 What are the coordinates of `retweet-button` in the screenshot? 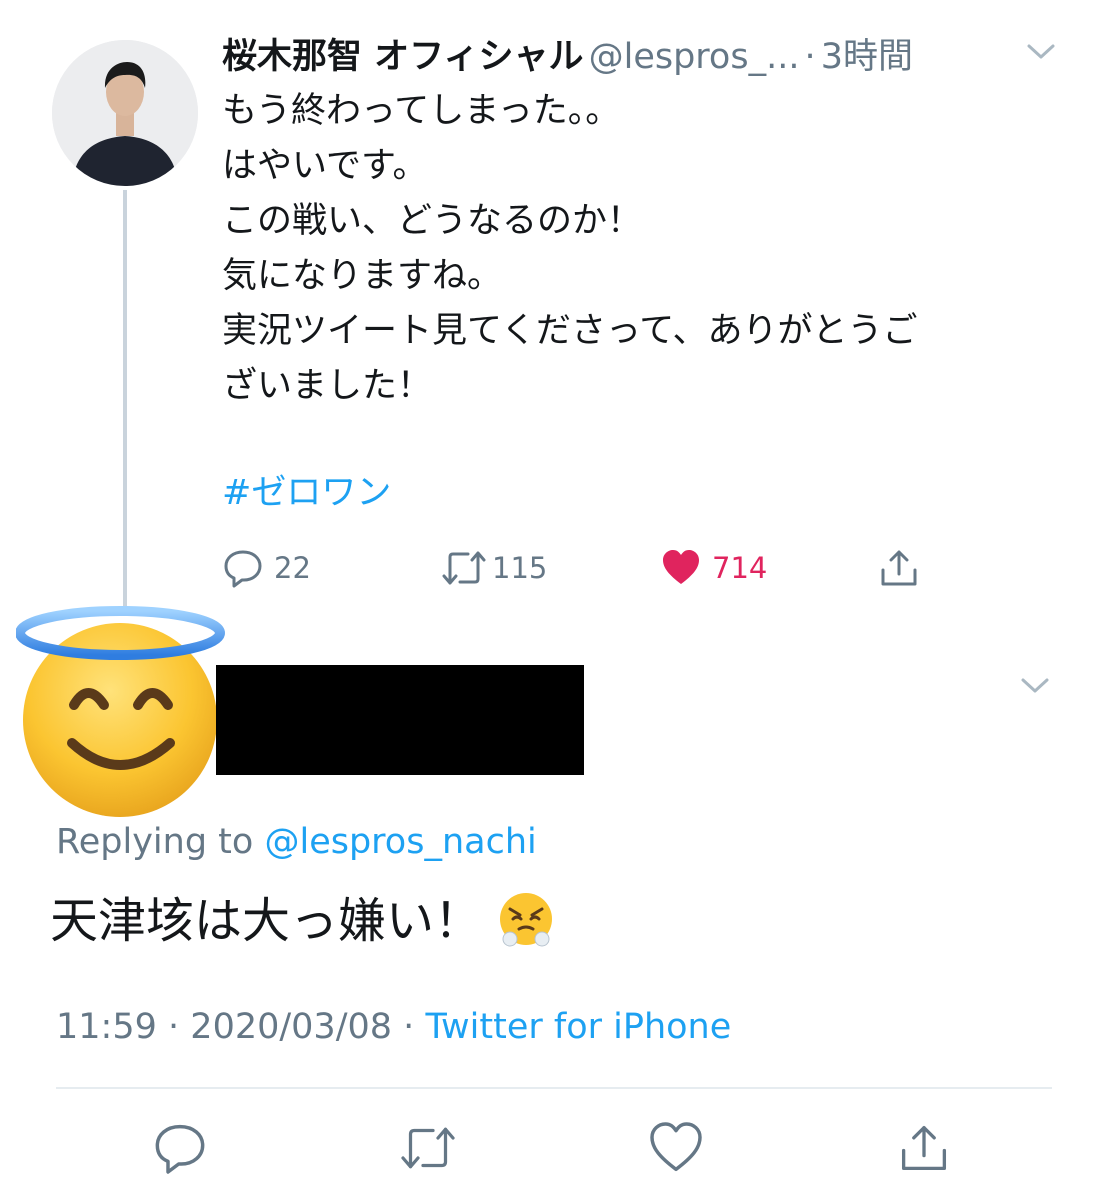 It's located at (428, 1150).